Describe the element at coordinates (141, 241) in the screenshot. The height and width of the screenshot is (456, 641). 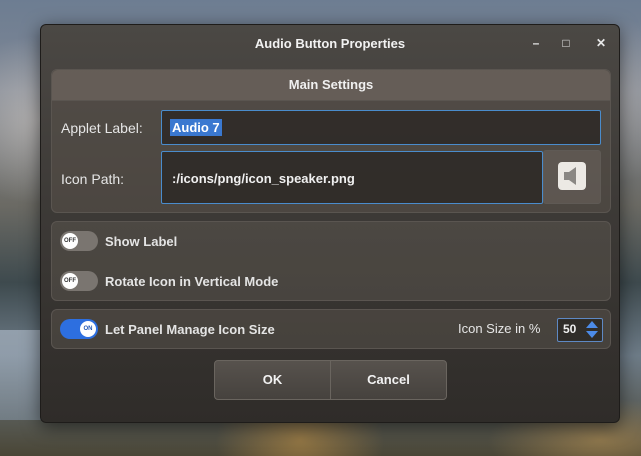
I see `show-label-text: Show Label` at that location.